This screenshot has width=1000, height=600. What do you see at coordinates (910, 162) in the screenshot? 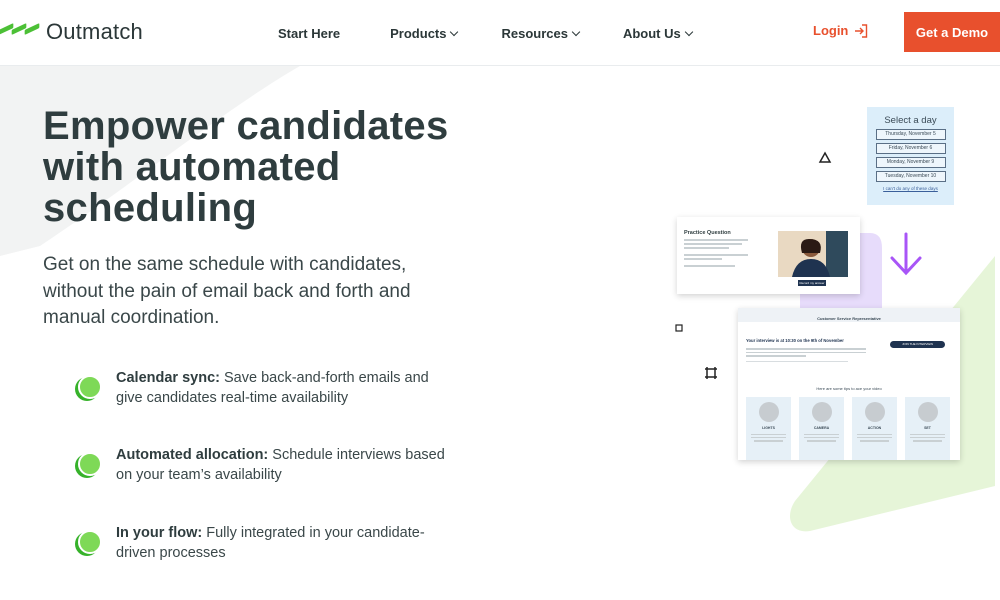
I see `day-option: Monday, November 9` at bounding box center [910, 162].